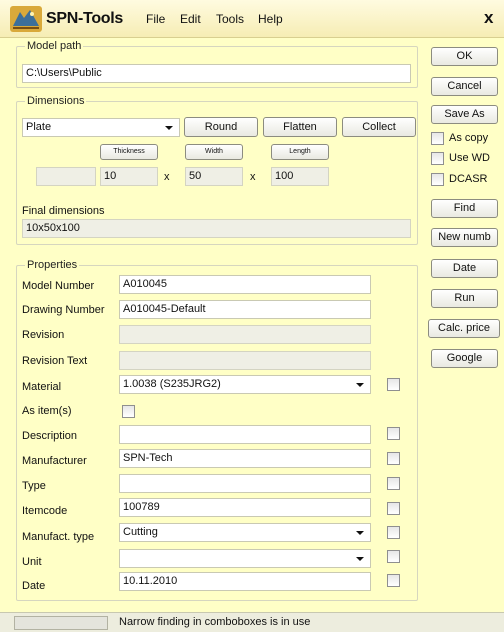  Describe the element at coordinates (245, 507) in the screenshot. I see `itemcode-input: 100789` at that location.